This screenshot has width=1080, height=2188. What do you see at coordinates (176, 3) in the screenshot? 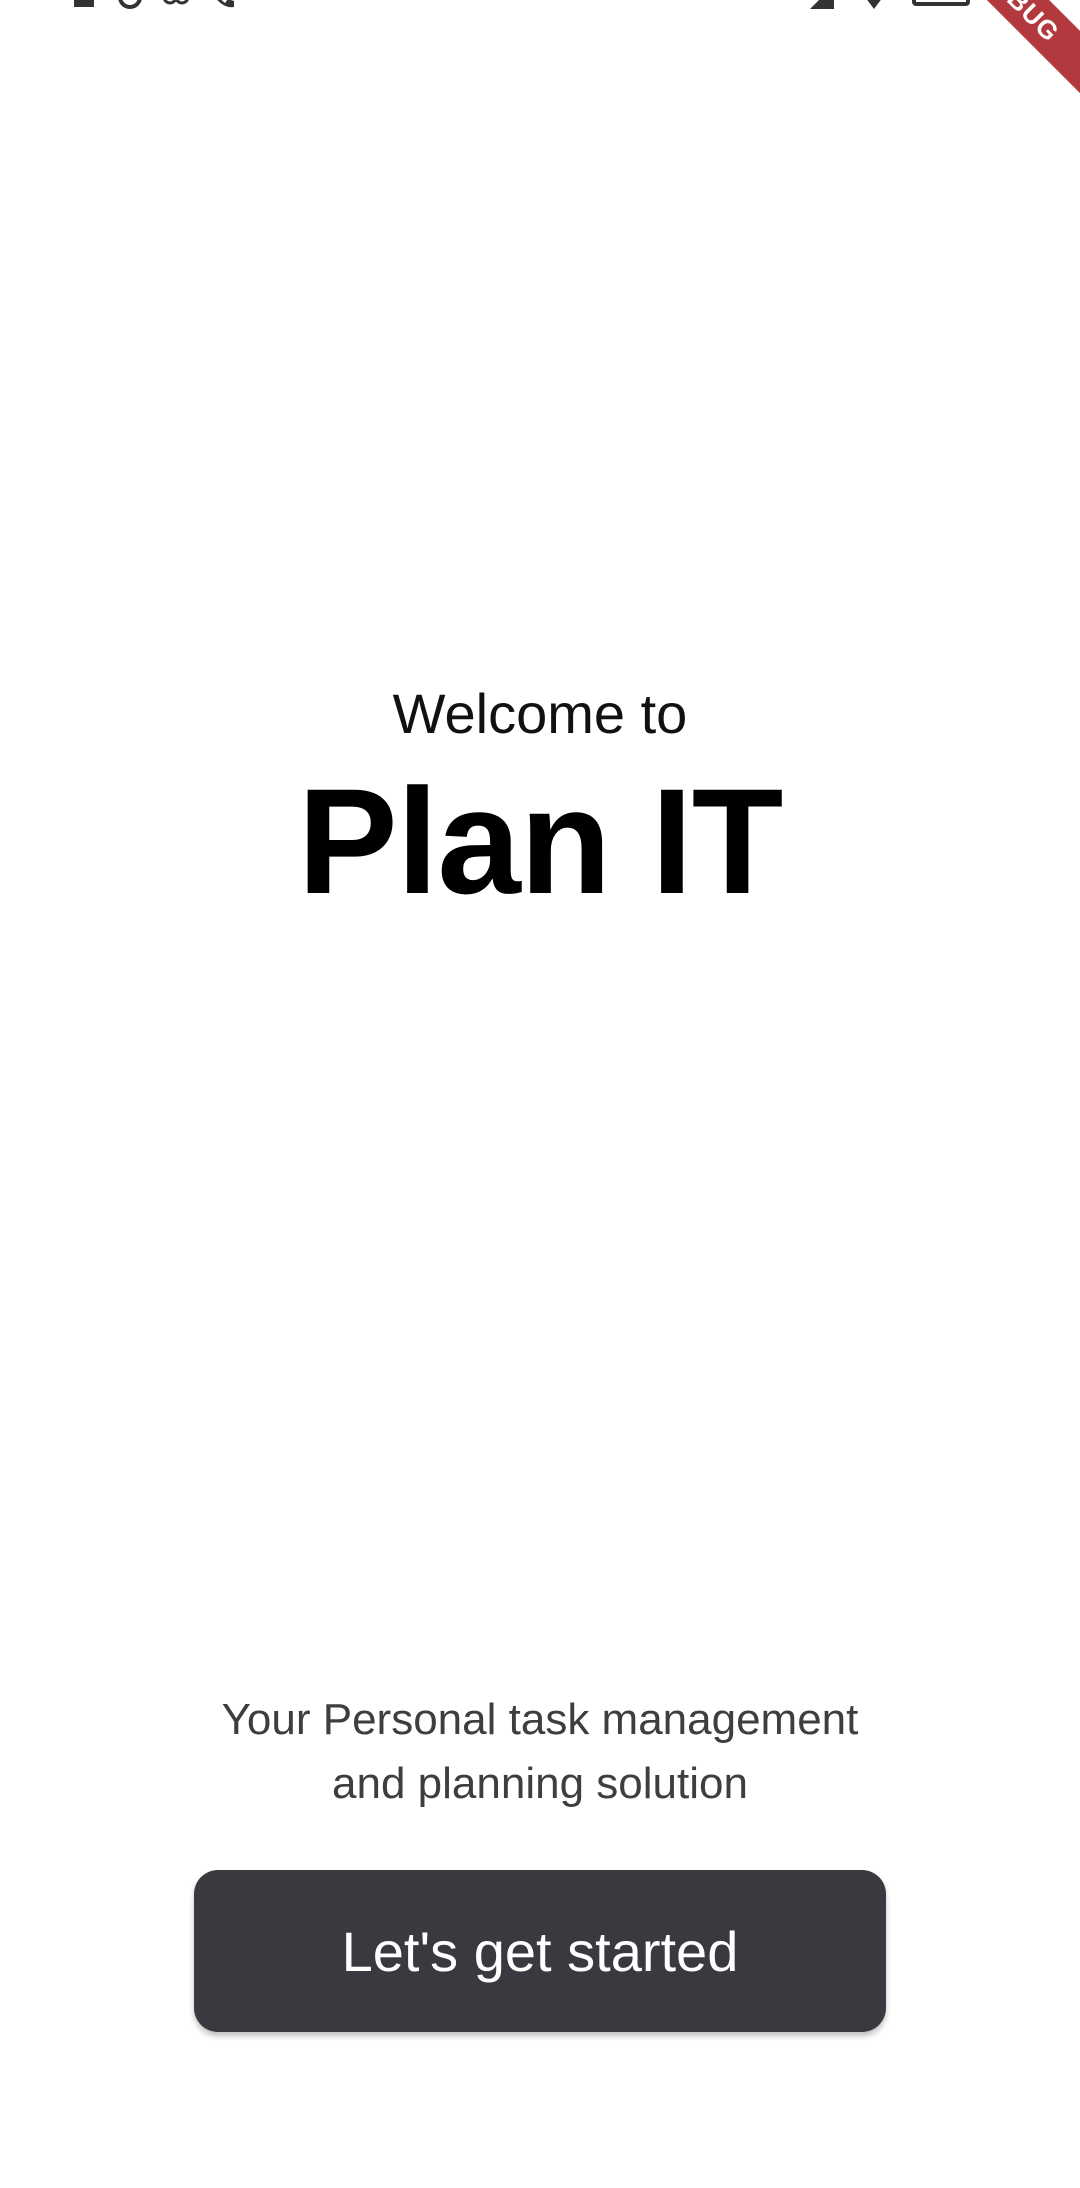
I see `voicemail-icon` at bounding box center [176, 3].